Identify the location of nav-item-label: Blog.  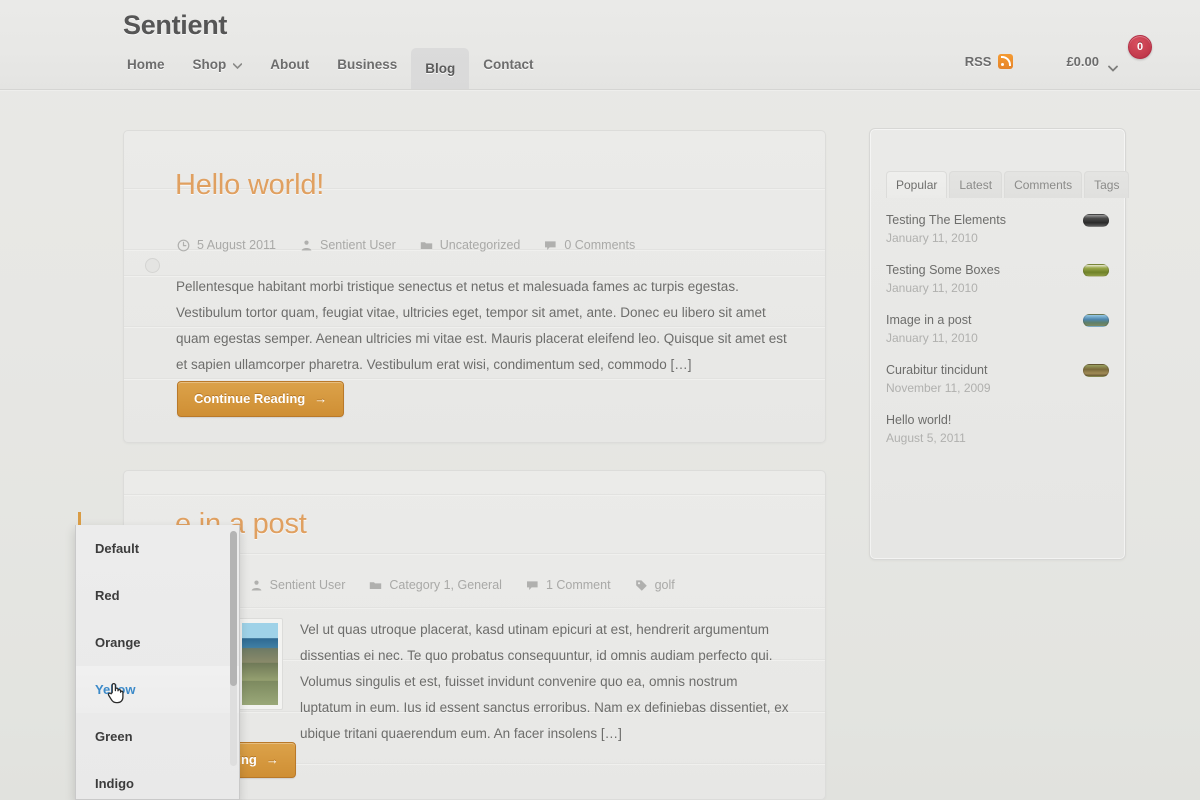
(440, 68).